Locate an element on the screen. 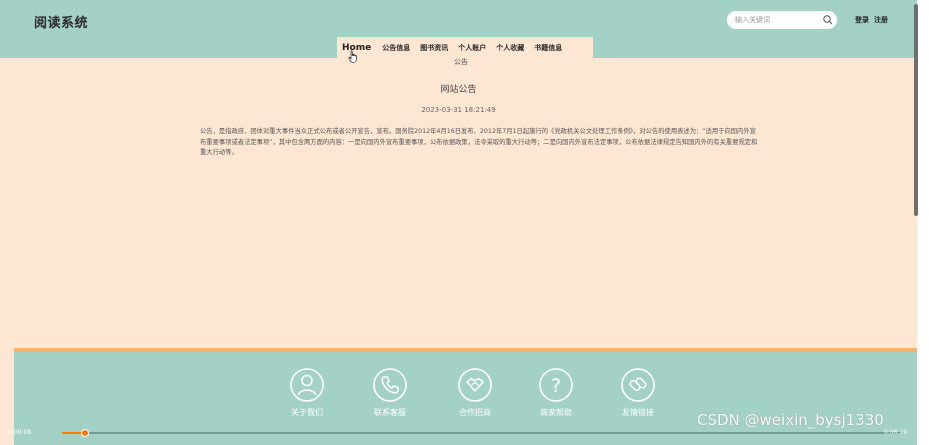 The width and height of the screenshot is (929, 445). person-icon is located at coordinates (307, 385).